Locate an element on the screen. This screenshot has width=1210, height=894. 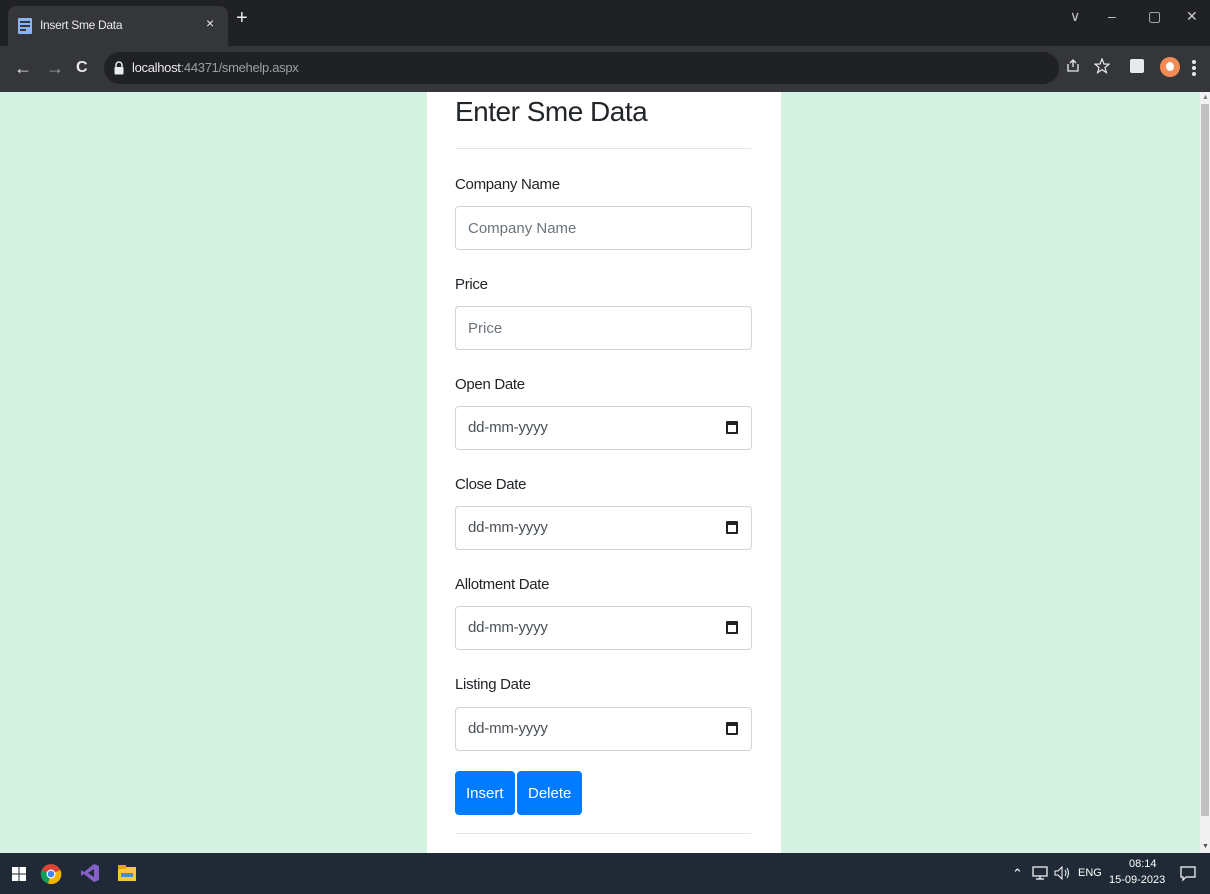
allotment-date-label: Allotment Date is located at coordinates (502, 584).